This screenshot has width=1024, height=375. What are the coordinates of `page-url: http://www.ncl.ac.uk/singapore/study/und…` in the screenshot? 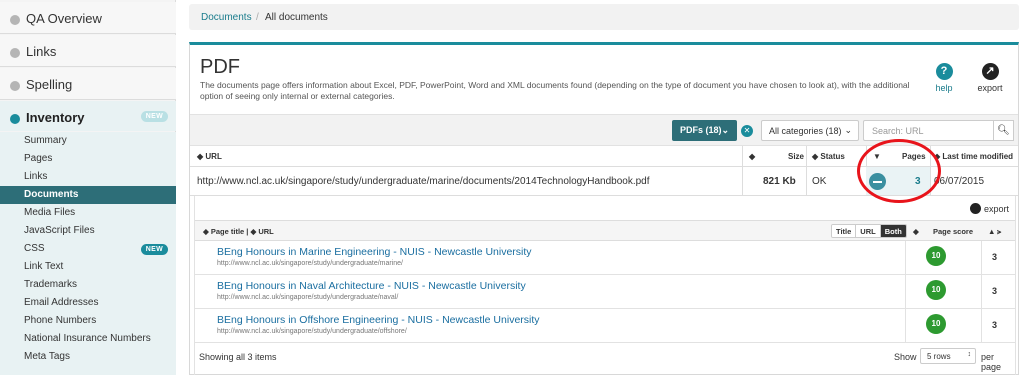 It's located at (310, 263).